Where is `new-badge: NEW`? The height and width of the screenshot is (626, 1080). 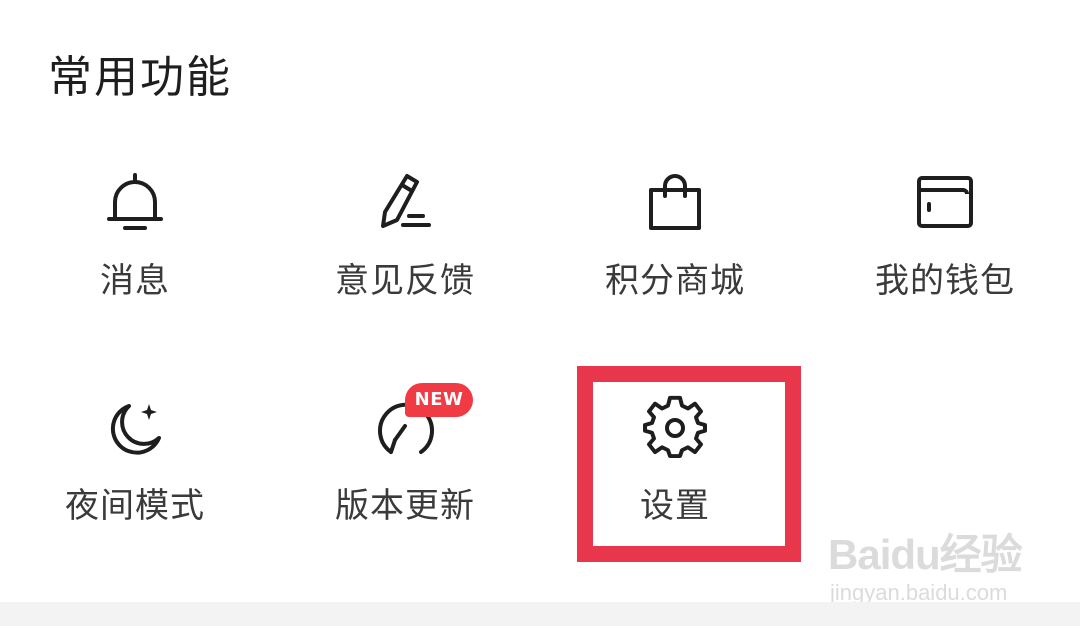
new-badge: NEW is located at coordinates (439, 400).